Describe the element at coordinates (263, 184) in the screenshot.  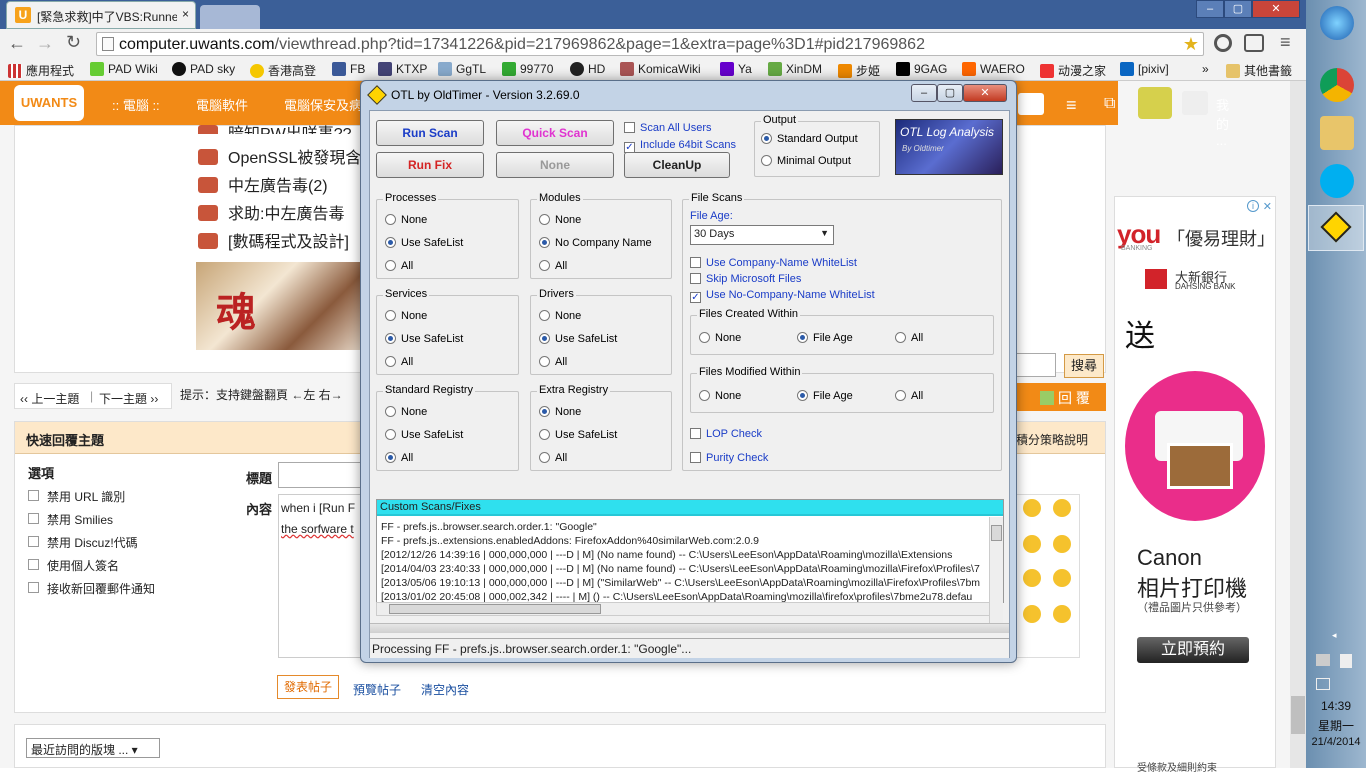
I see `thread-link: 中左廣告毒(2)` at that location.